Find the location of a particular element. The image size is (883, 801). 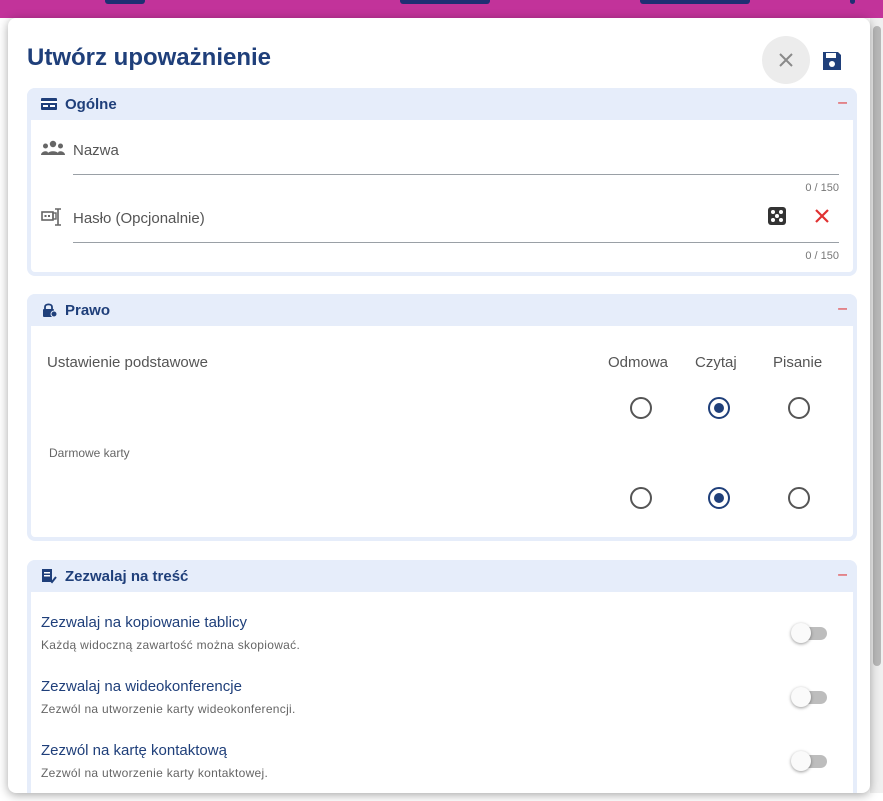

background-top-bar is located at coordinates (441, 9).